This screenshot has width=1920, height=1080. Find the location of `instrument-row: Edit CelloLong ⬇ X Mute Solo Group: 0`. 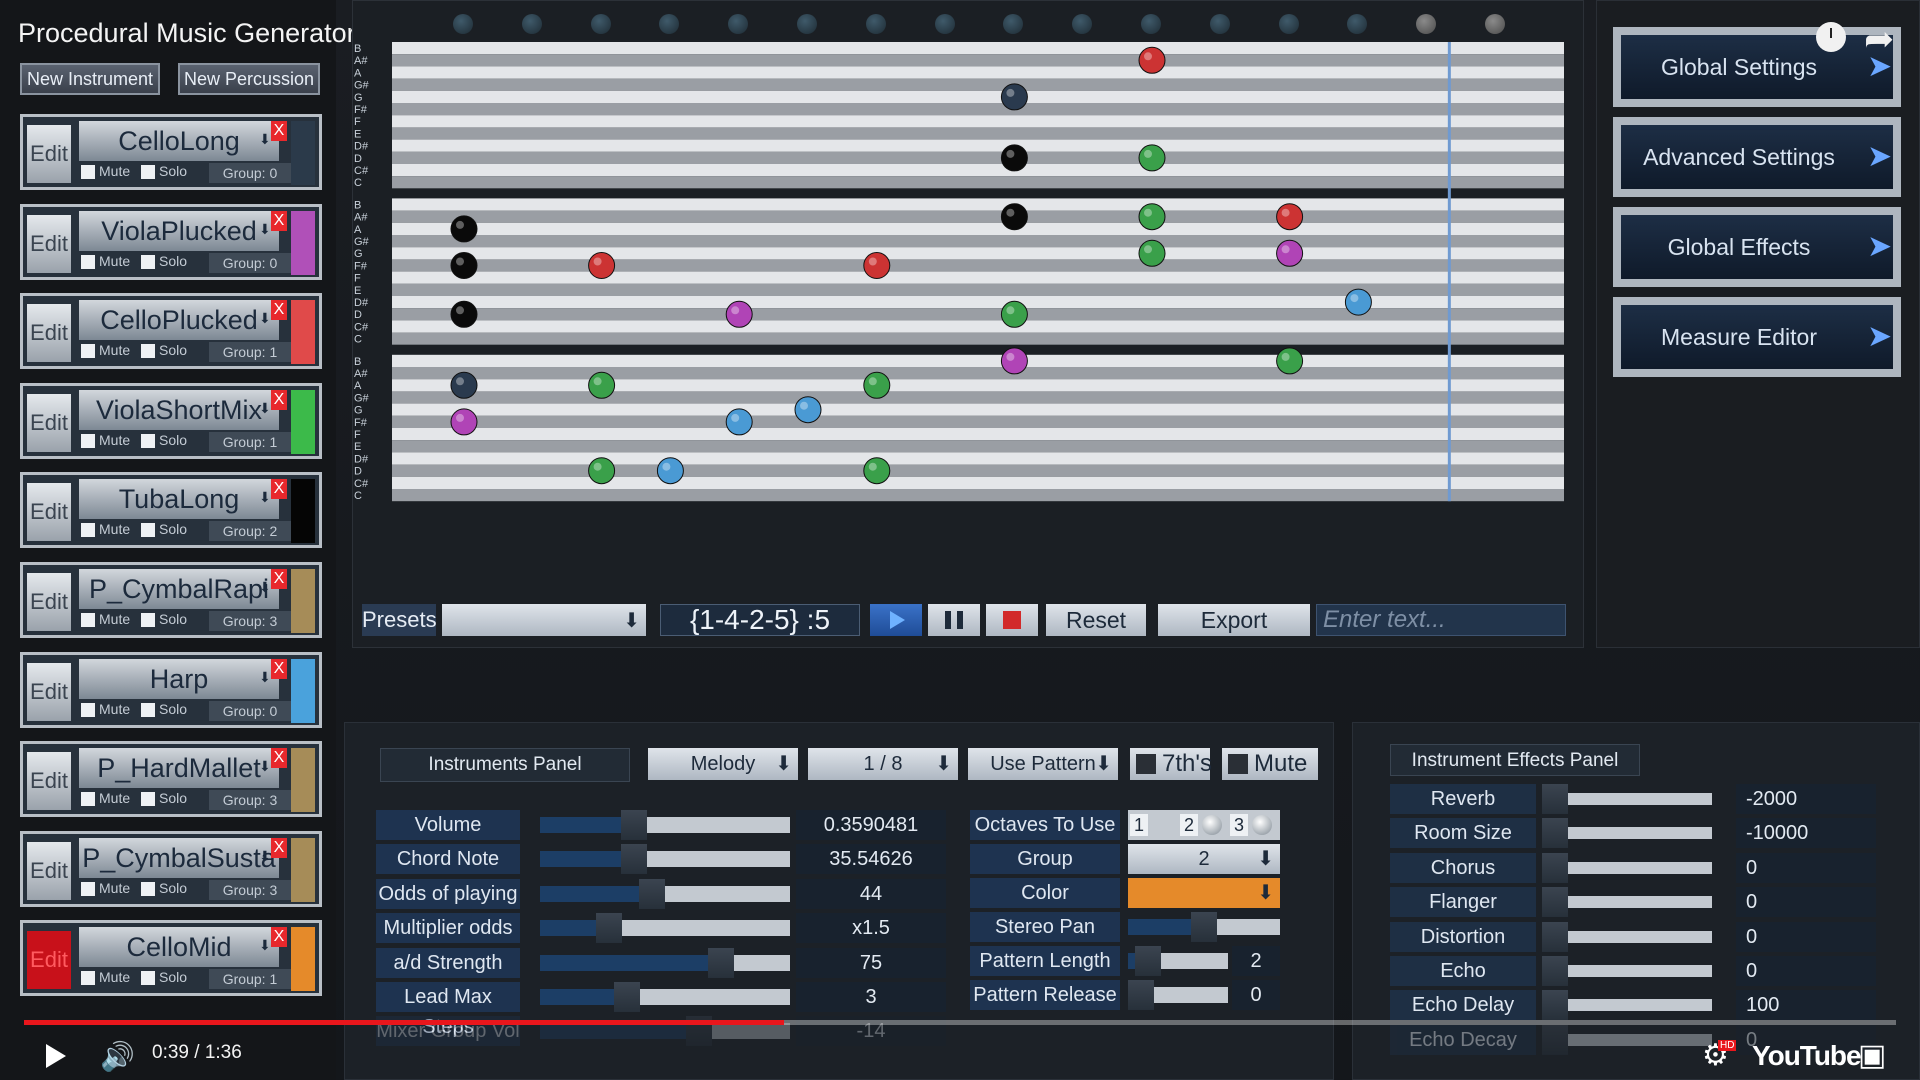

instrument-row: Edit CelloLong ⬇ X Mute Solo Group: 0 is located at coordinates (171, 152).